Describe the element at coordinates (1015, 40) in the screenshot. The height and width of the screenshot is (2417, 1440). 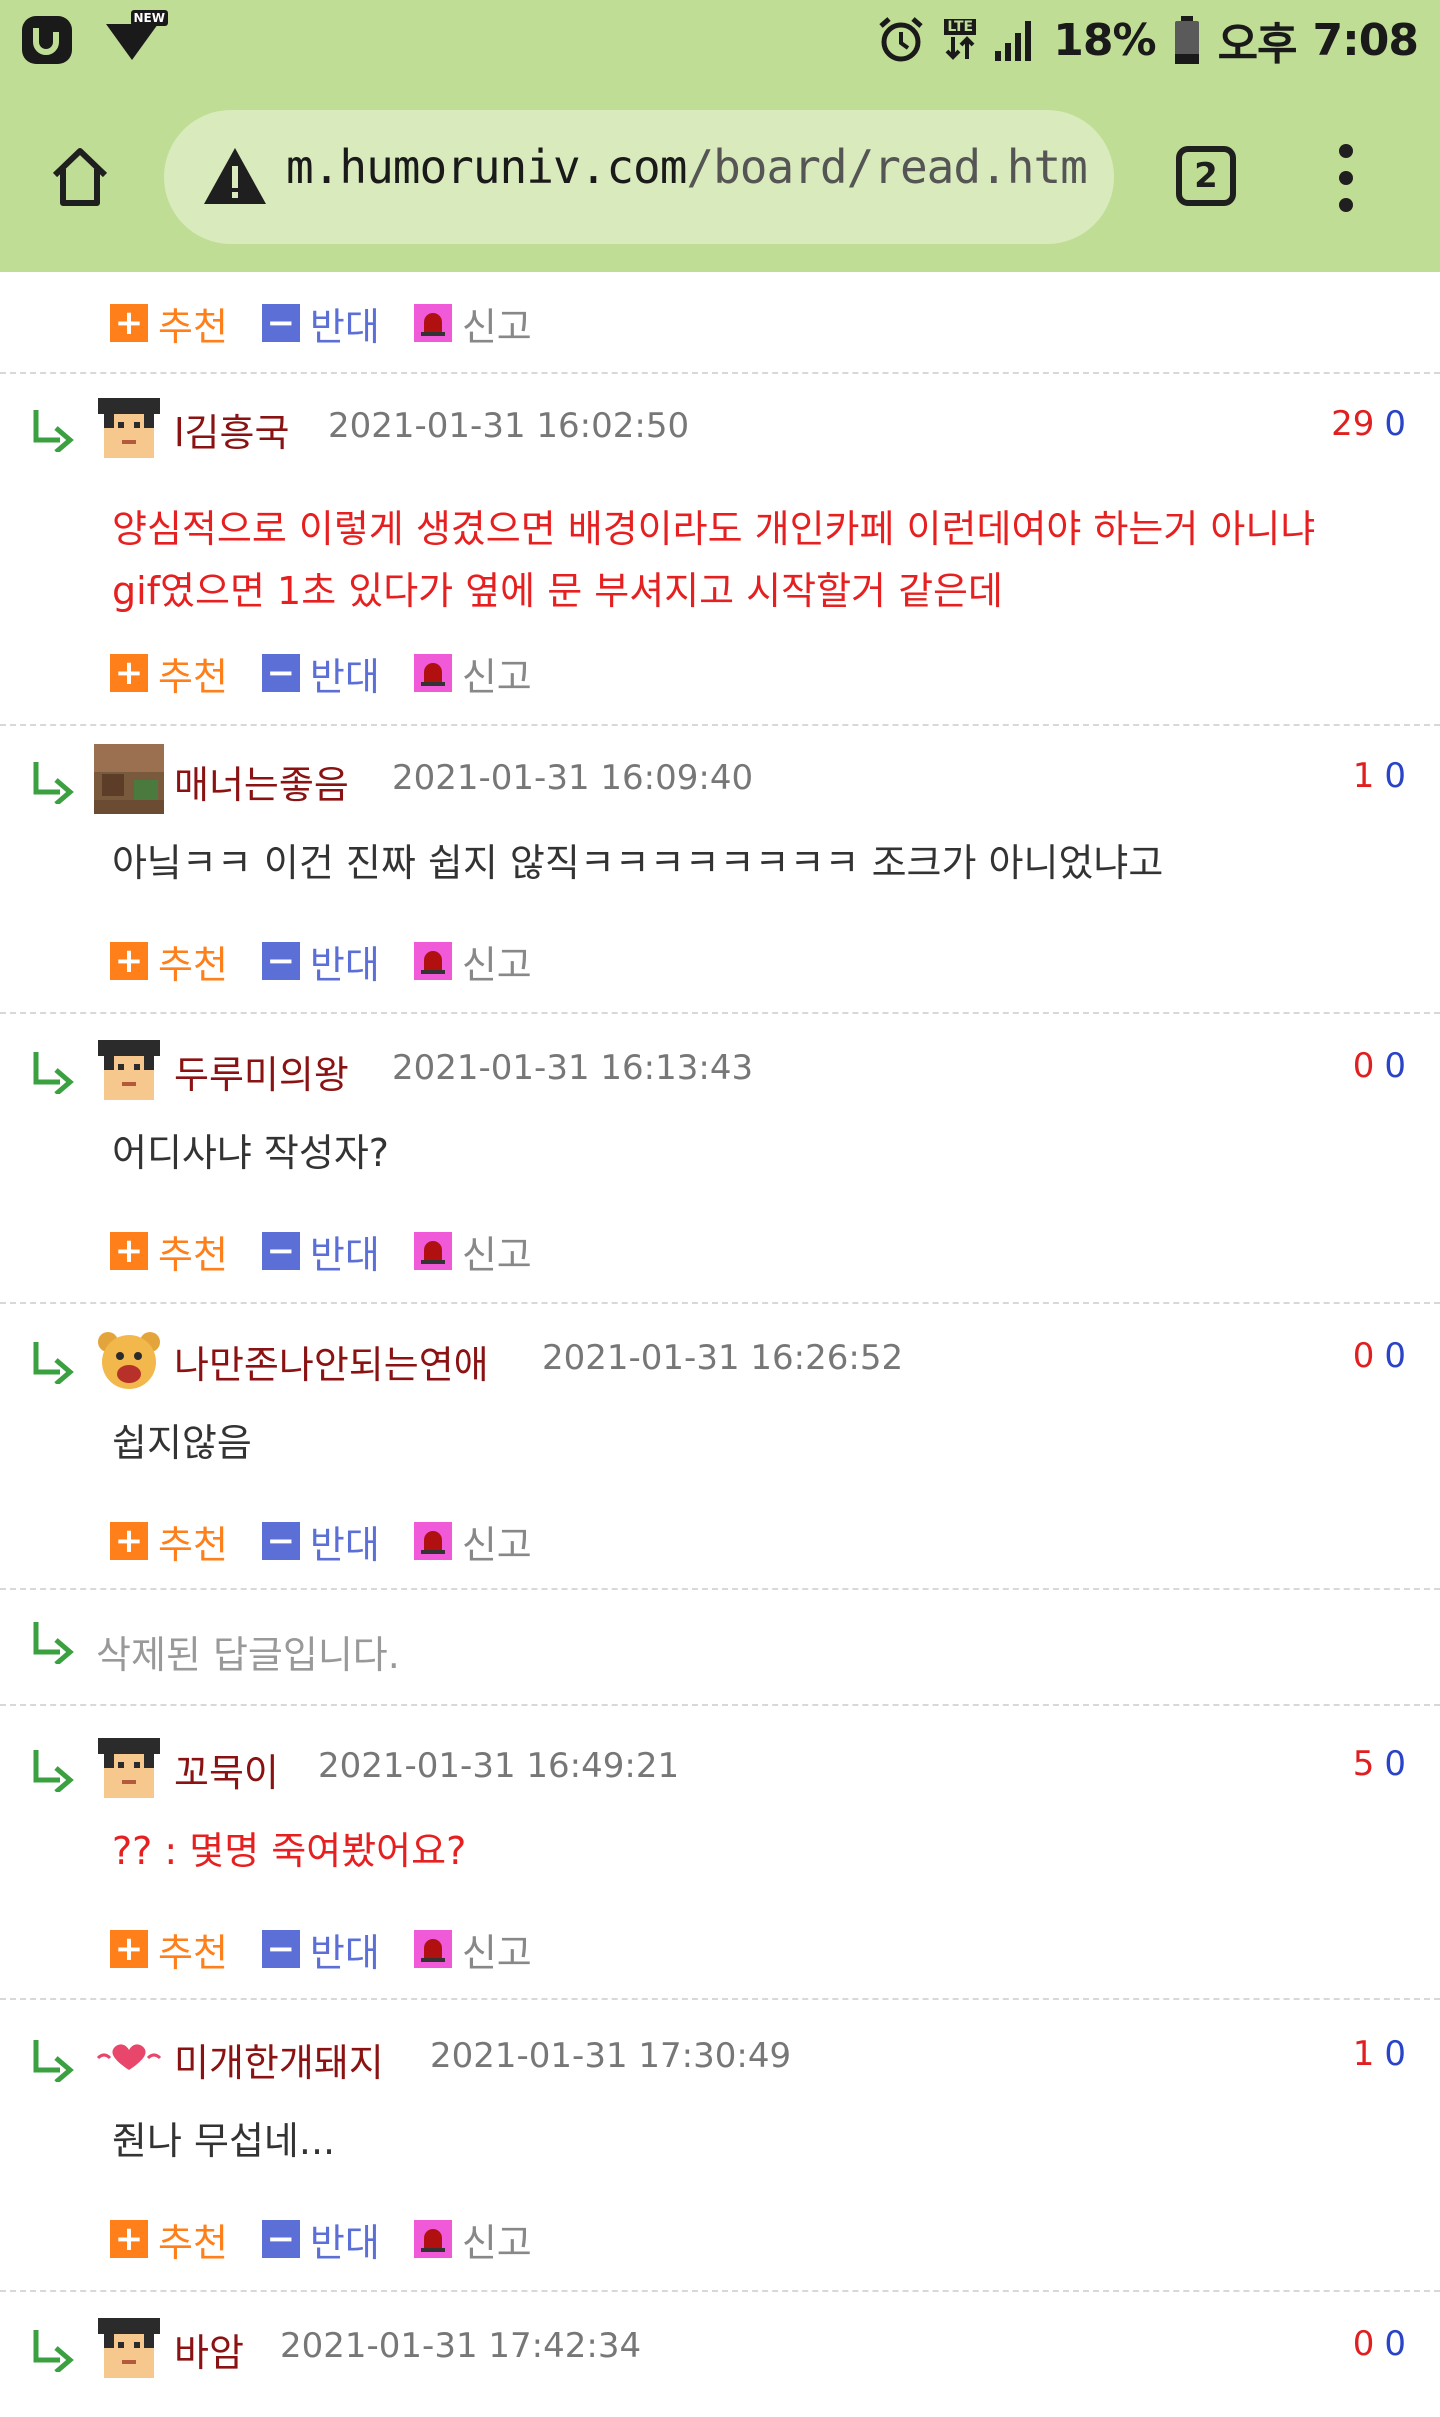
I see `signal-icon` at that location.